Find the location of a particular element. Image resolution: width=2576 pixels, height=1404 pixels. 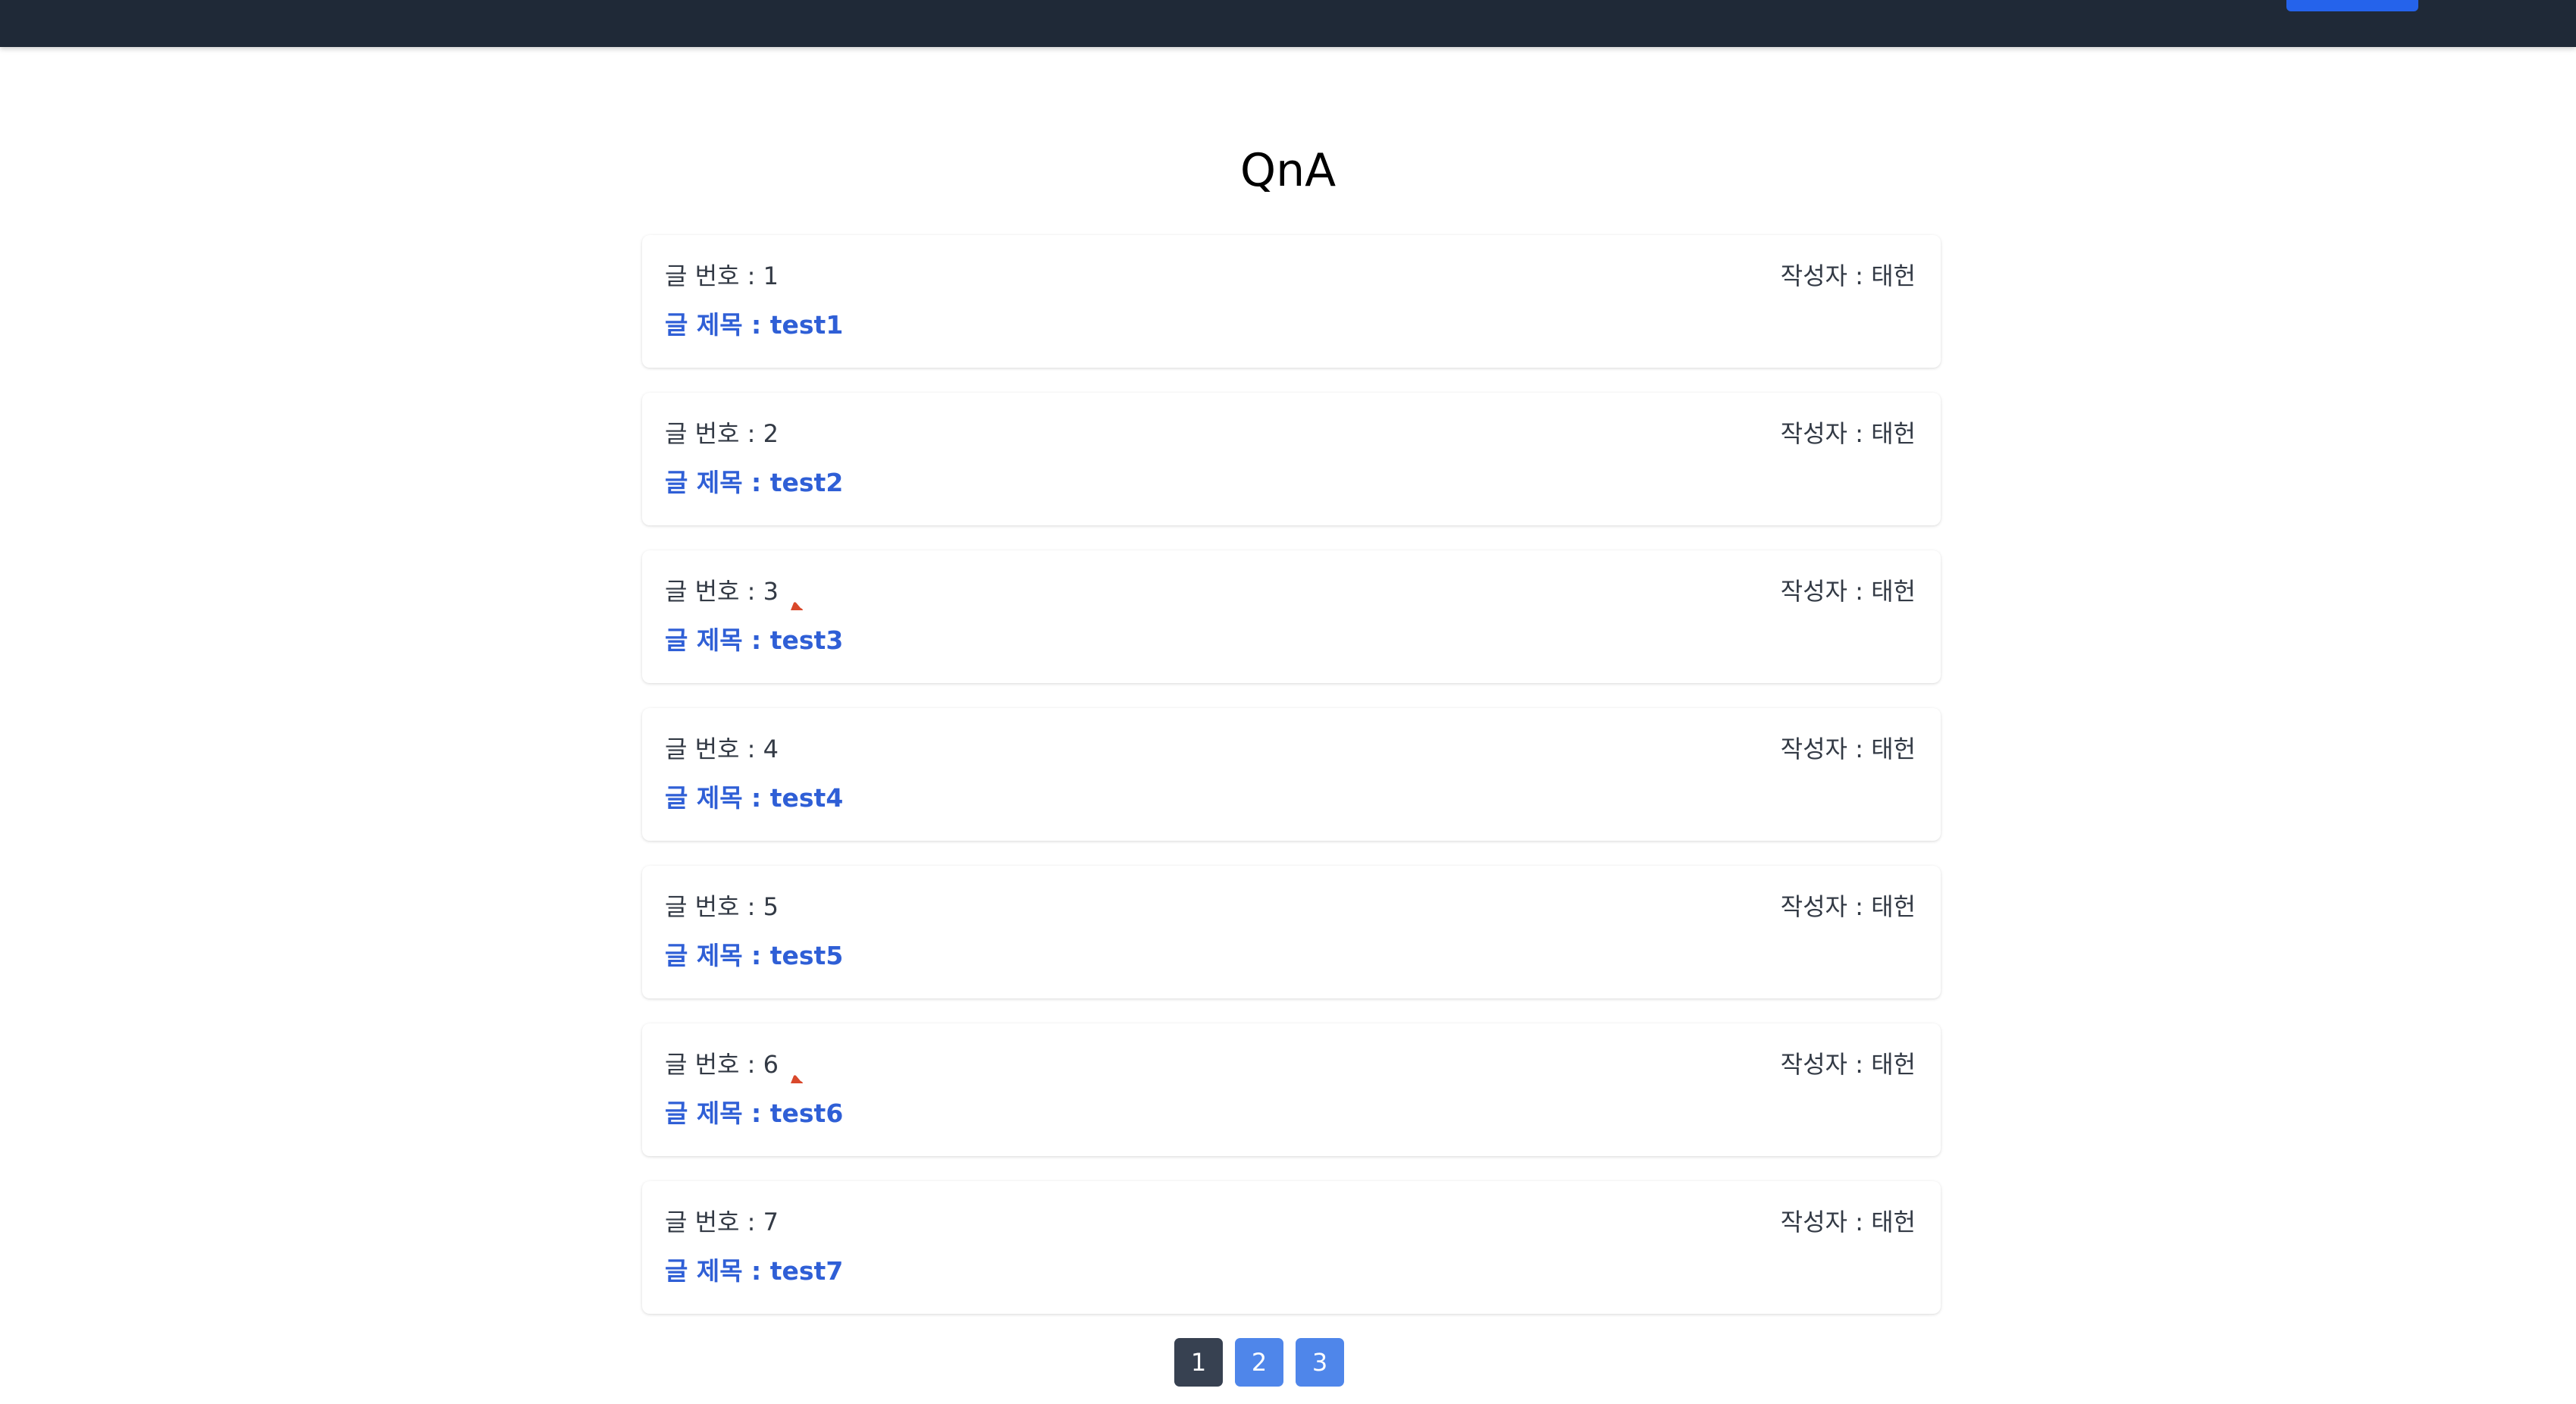

header-action-button is located at coordinates (2352, 5).